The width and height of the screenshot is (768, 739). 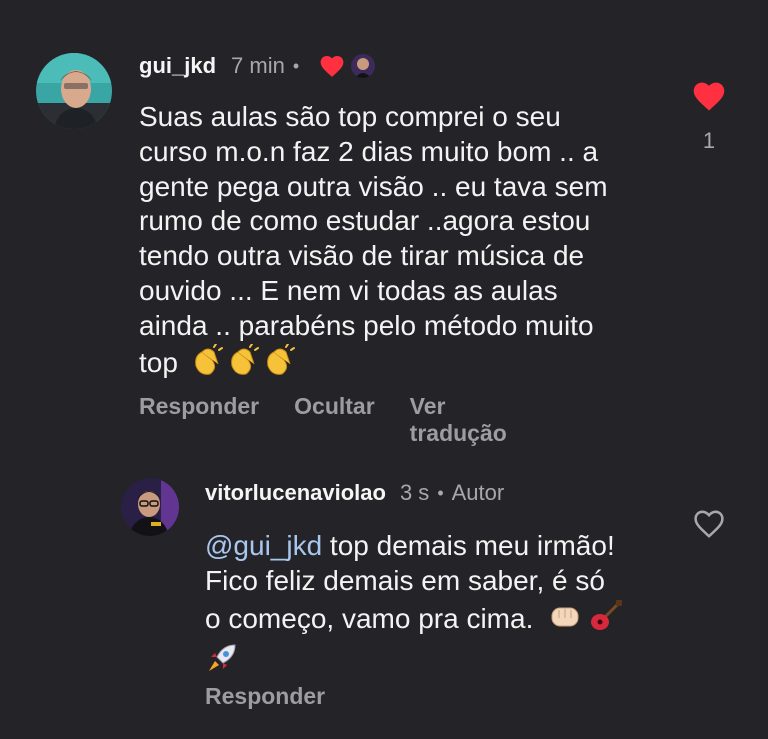 What do you see at coordinates (709, 117) in the screenshot?
I see `like-control: 1` at bounding box center [709, 117].